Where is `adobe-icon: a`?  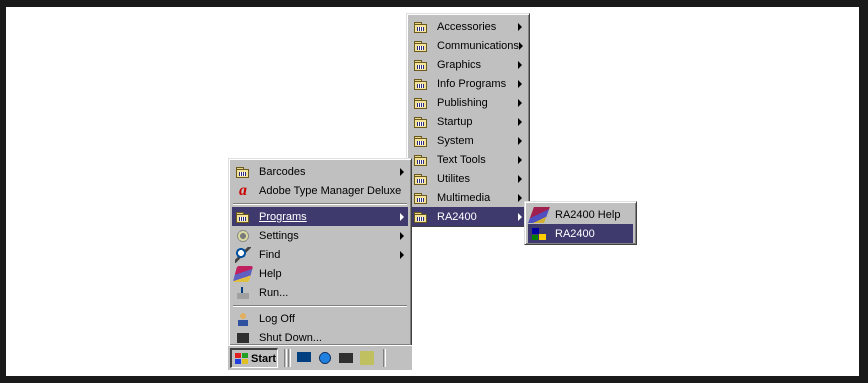
adobe-icon: a is located at coordinates (243, 190).